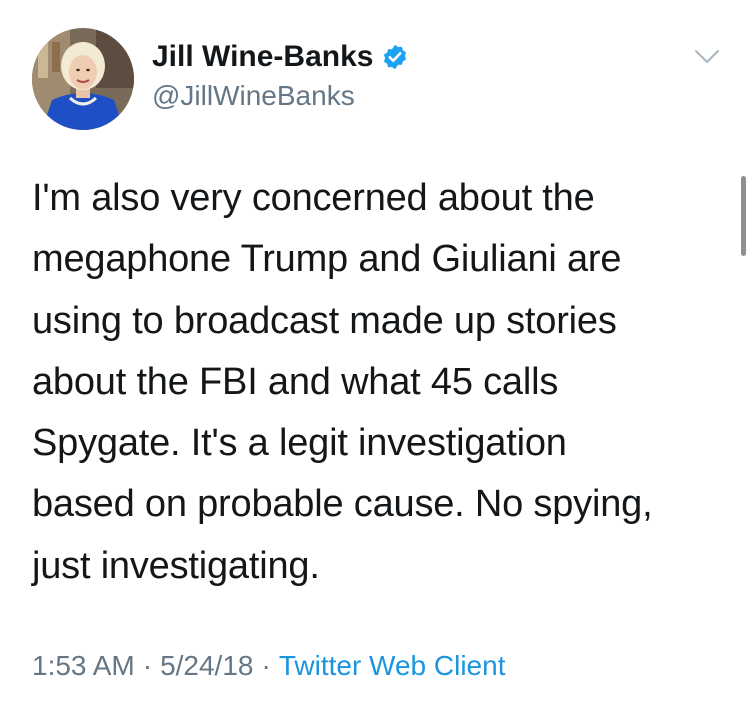  What do you see at coordinates (262, 57) in the screenshot?
I see `display-name: Jill Wine-Banks` at bounding box center [262, 57].